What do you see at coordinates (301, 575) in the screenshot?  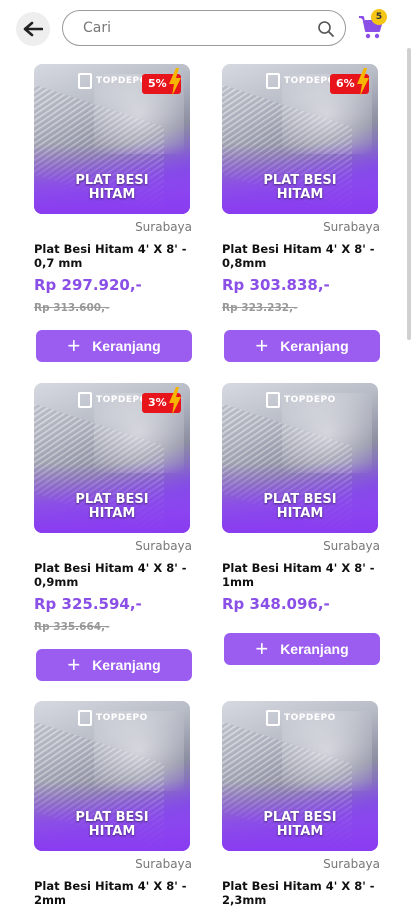 I see `product-name: Plat Besi Hitam 4' X 8' - 1mm` at bounding box center [301, 575].